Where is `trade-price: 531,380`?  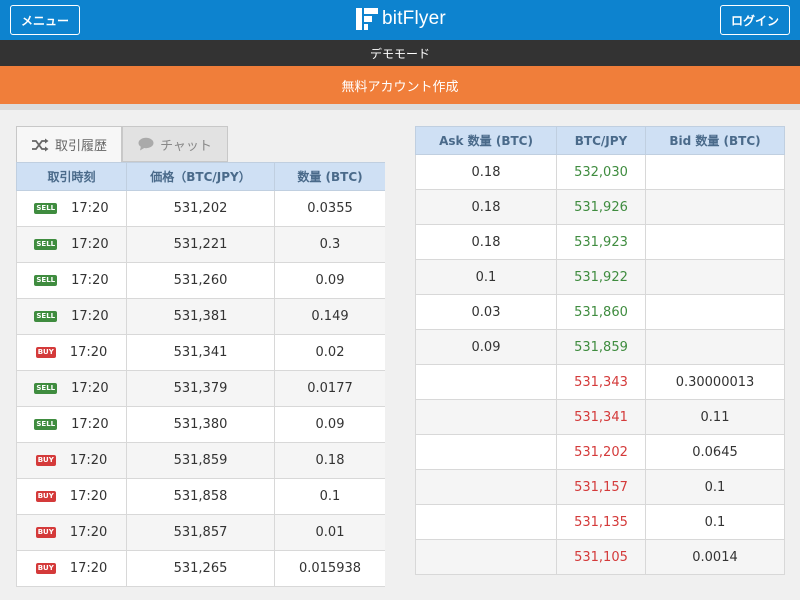 trade-price: 531,380 is located at coordinates (200, 424).